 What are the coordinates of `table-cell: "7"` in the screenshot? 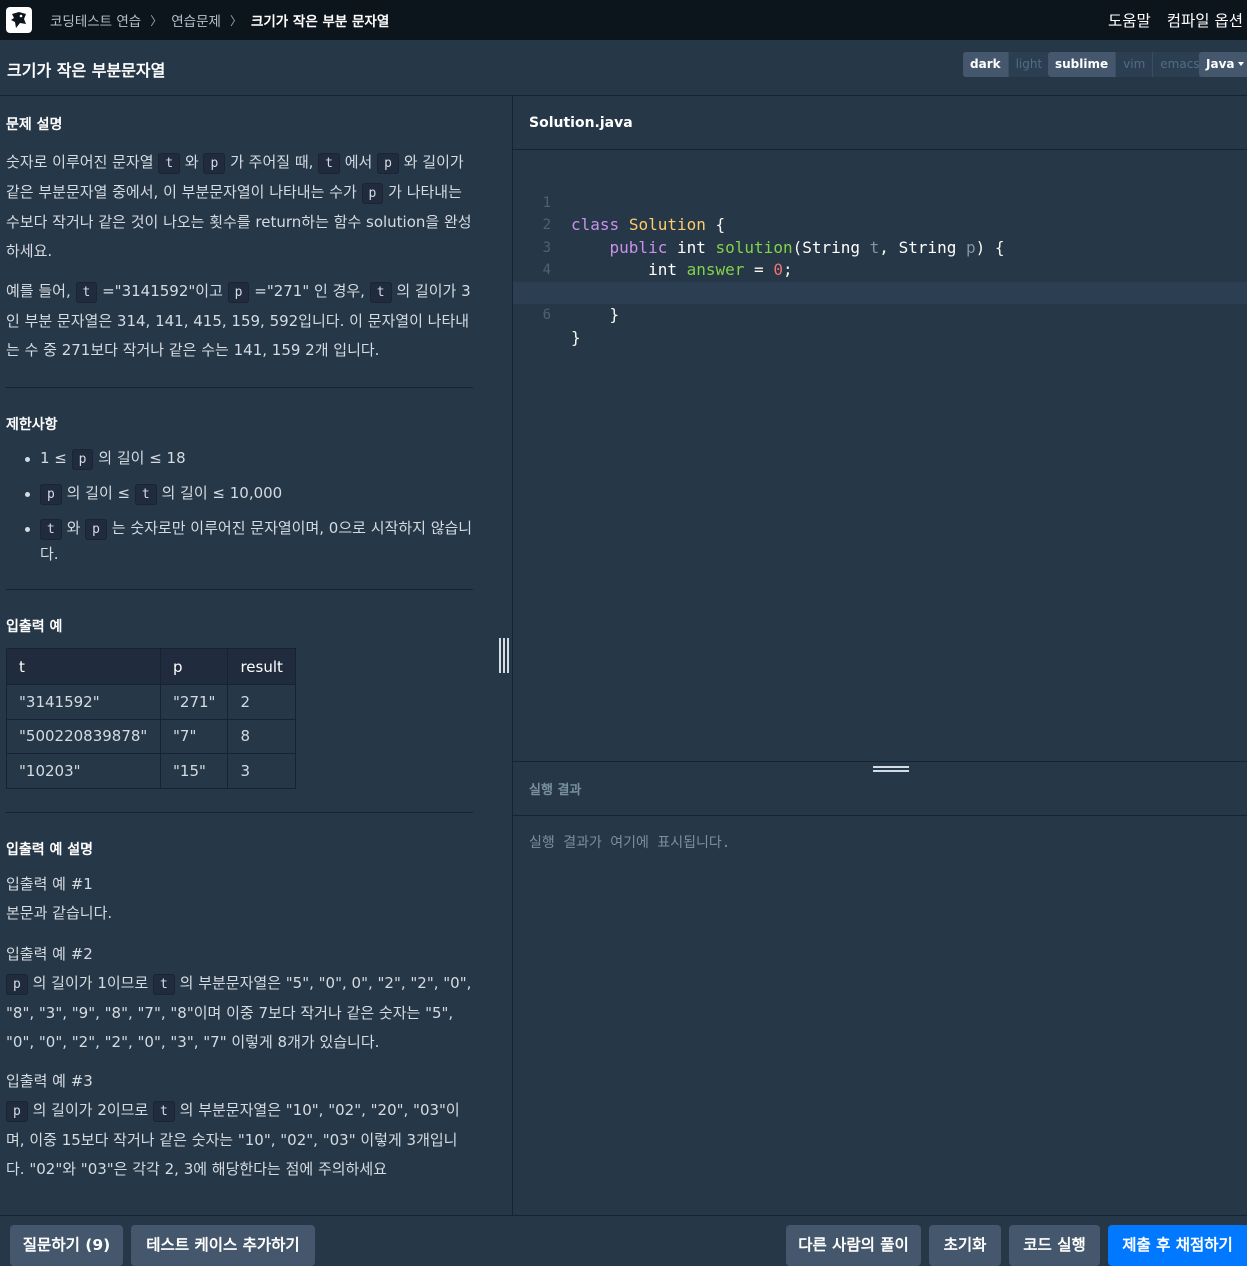 It's located at (194, 736).